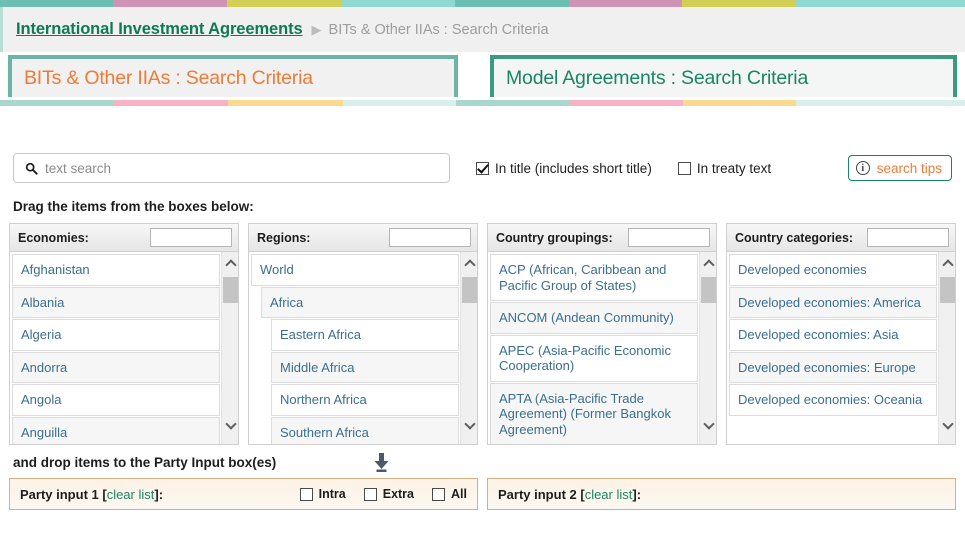 The image size is (965, 559). Describe the element at coordinates (231, 168) in the screenshot. I see `search-input: text search` at that location.